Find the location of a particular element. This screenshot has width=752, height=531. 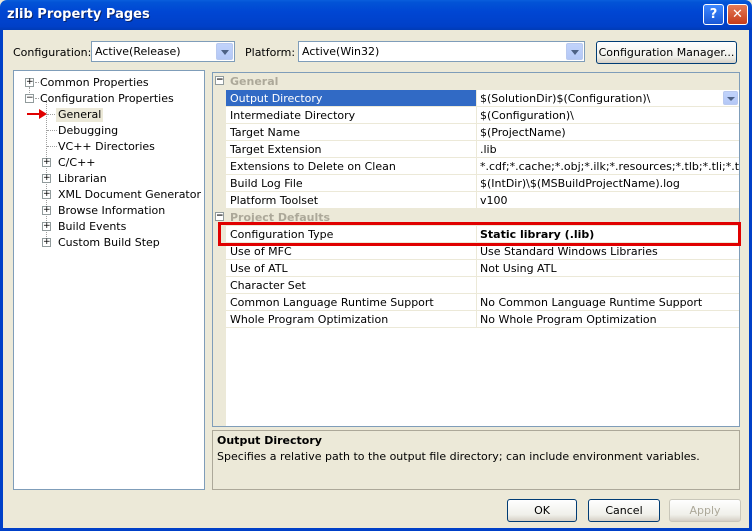

tree-item-configuration-properties: Configuration Properties is located at coordinates (107, 99).